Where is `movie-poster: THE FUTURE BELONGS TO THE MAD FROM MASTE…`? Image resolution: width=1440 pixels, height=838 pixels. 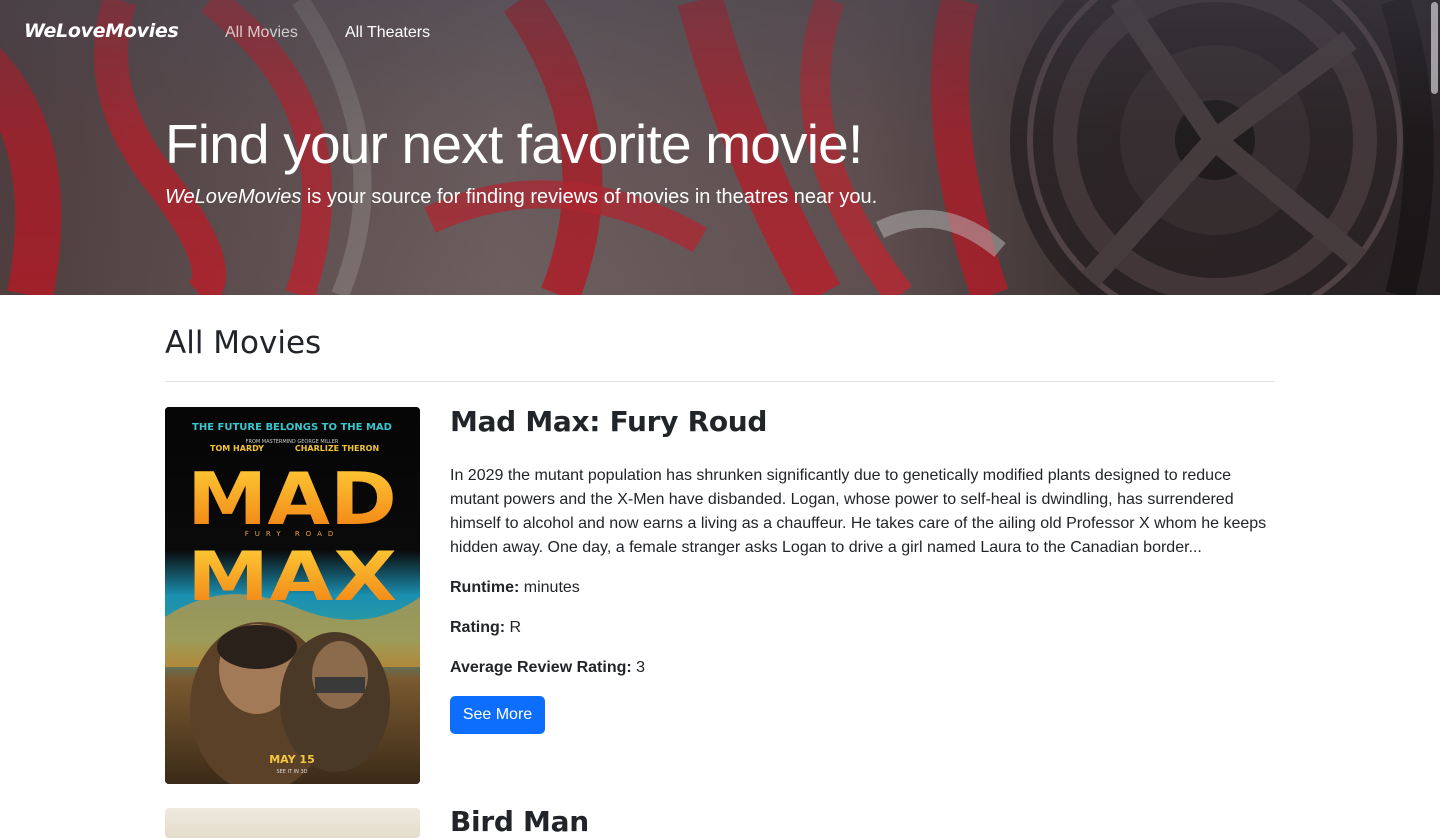 movie-poster: THE FUTURE BELONGS TO THE MAD FROM MASTE… is located at coordinates (292, 595).